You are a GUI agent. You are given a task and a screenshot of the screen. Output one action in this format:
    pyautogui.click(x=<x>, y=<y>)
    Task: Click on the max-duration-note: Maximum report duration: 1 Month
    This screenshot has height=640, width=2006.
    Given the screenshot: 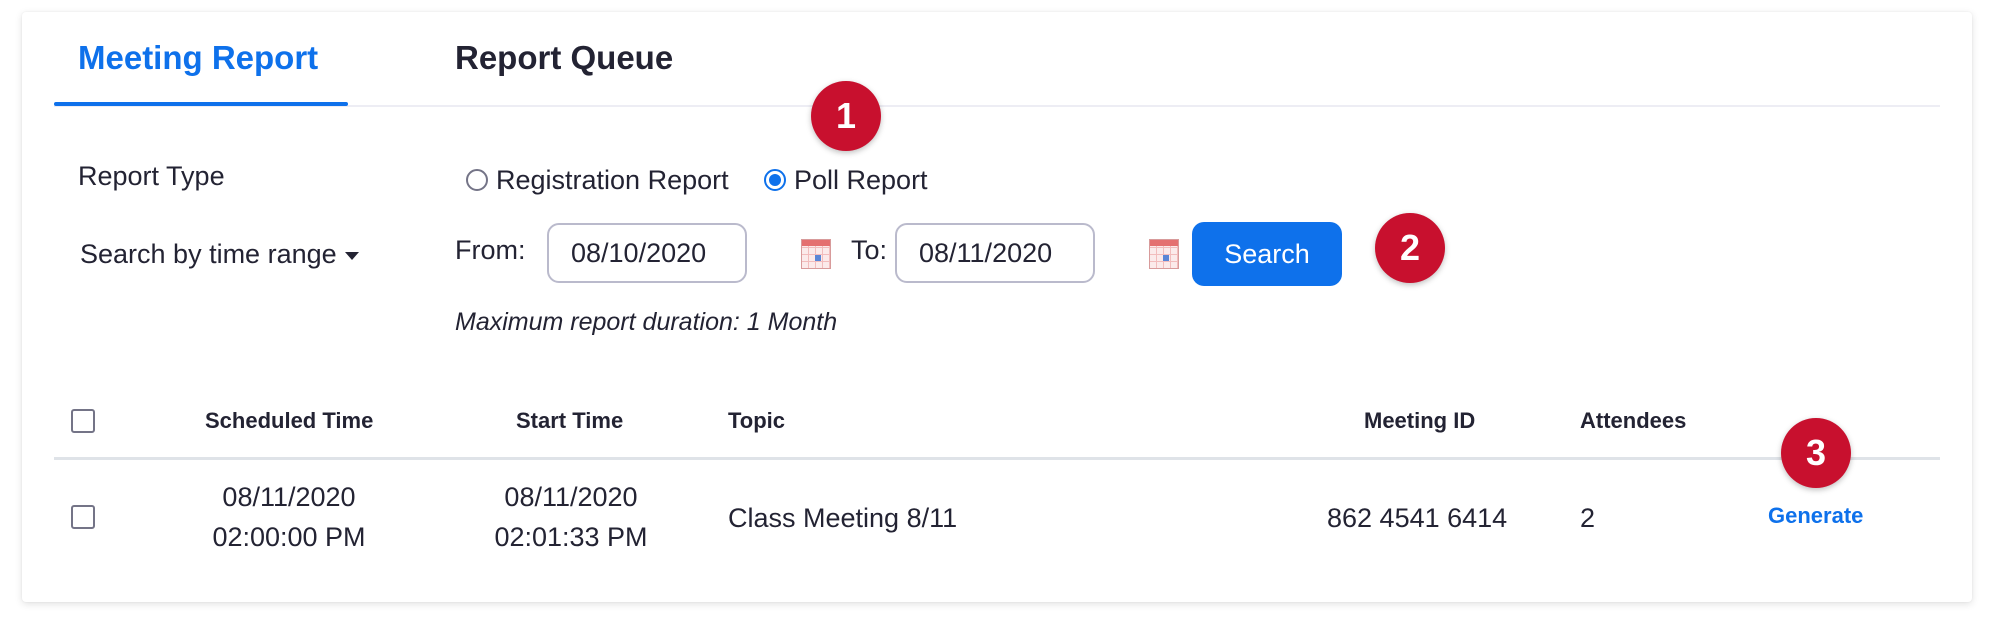 What is the action you would take?
    pyautogui.click(x=646, y=322)
    